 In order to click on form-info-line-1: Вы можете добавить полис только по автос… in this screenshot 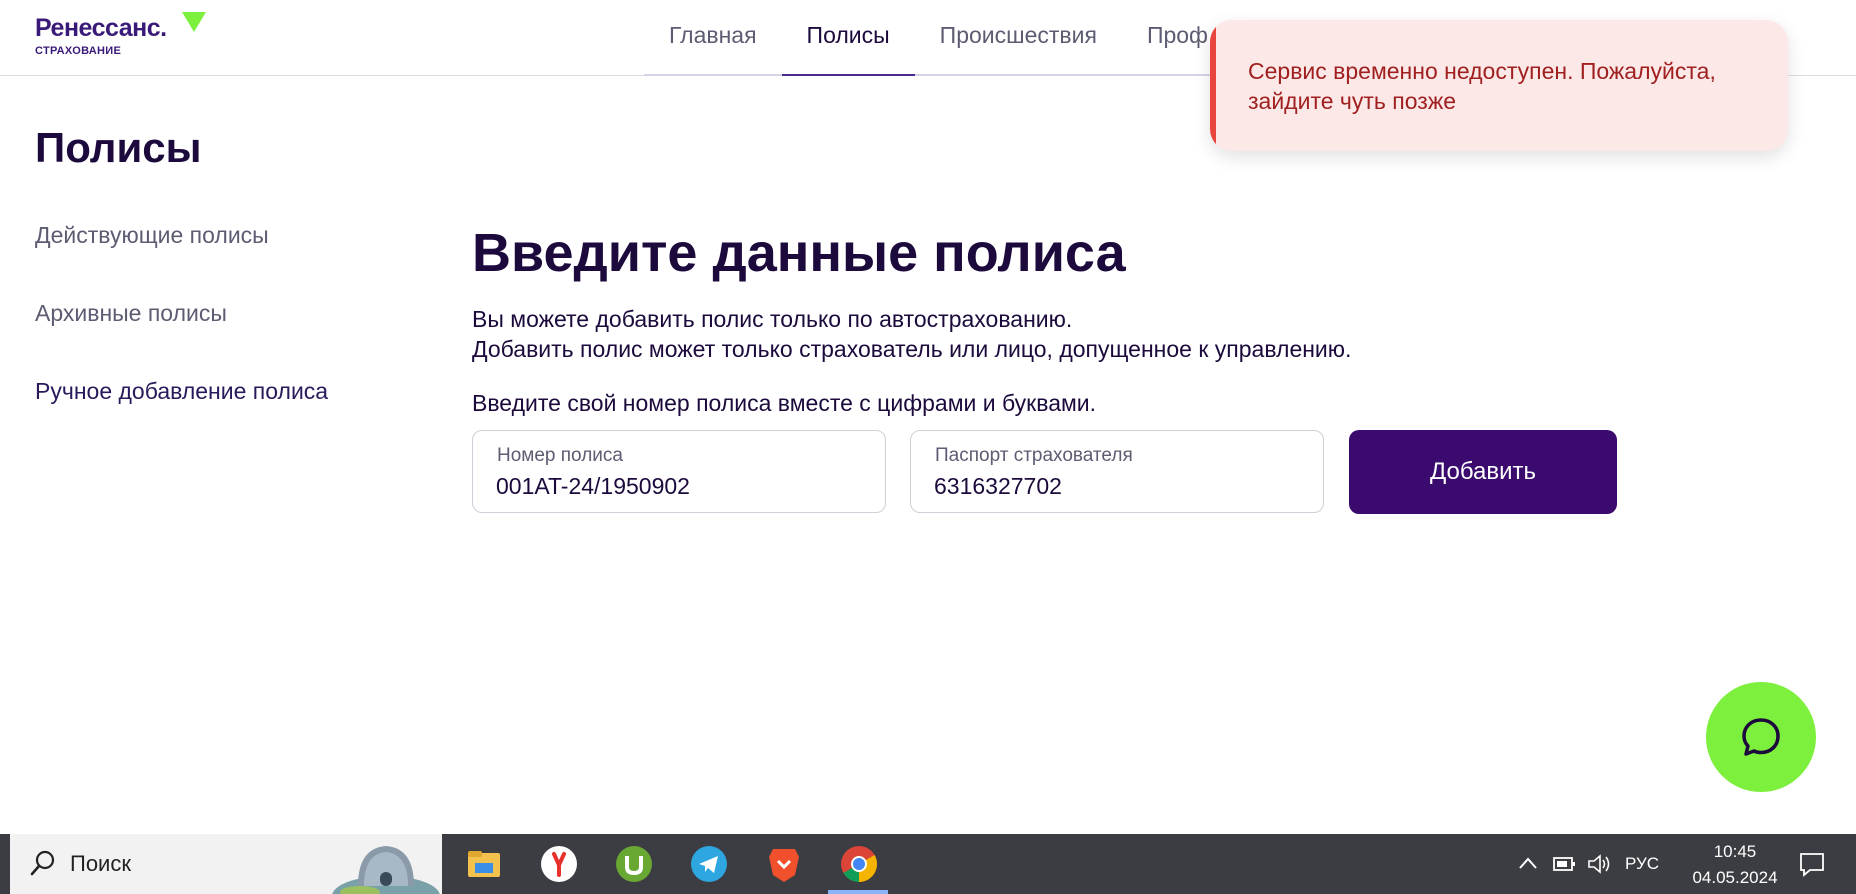, I will do `click(772, 319)`.